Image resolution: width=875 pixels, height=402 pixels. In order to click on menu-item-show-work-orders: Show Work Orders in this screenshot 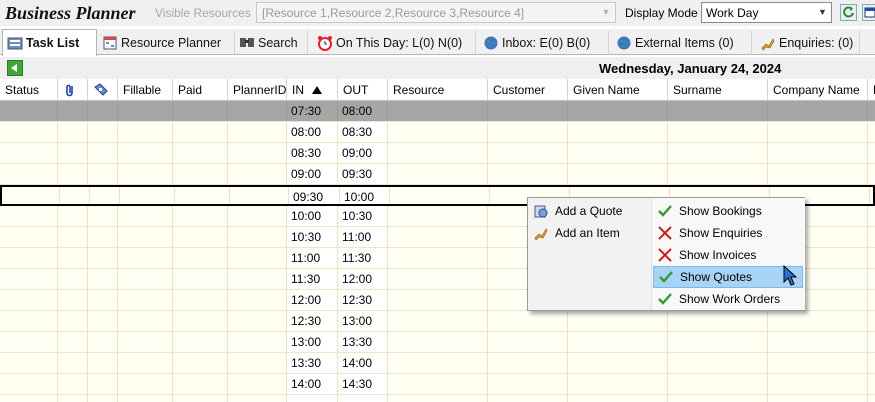, I will do `click(729, 299)`.